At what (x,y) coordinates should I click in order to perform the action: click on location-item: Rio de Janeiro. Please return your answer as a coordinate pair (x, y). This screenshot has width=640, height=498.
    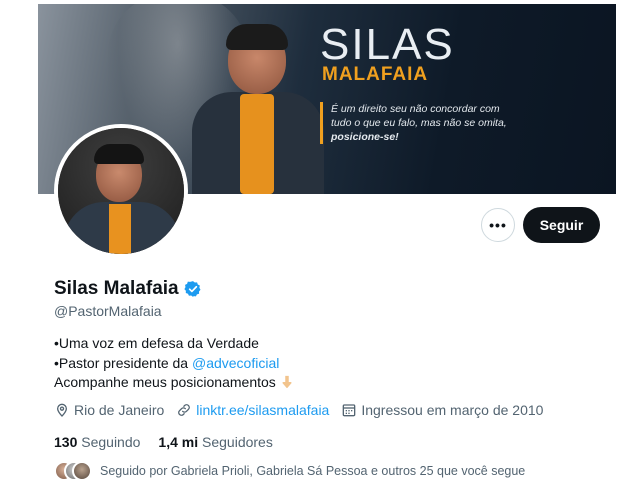
    Looking at the image, I should click on (109, 410).